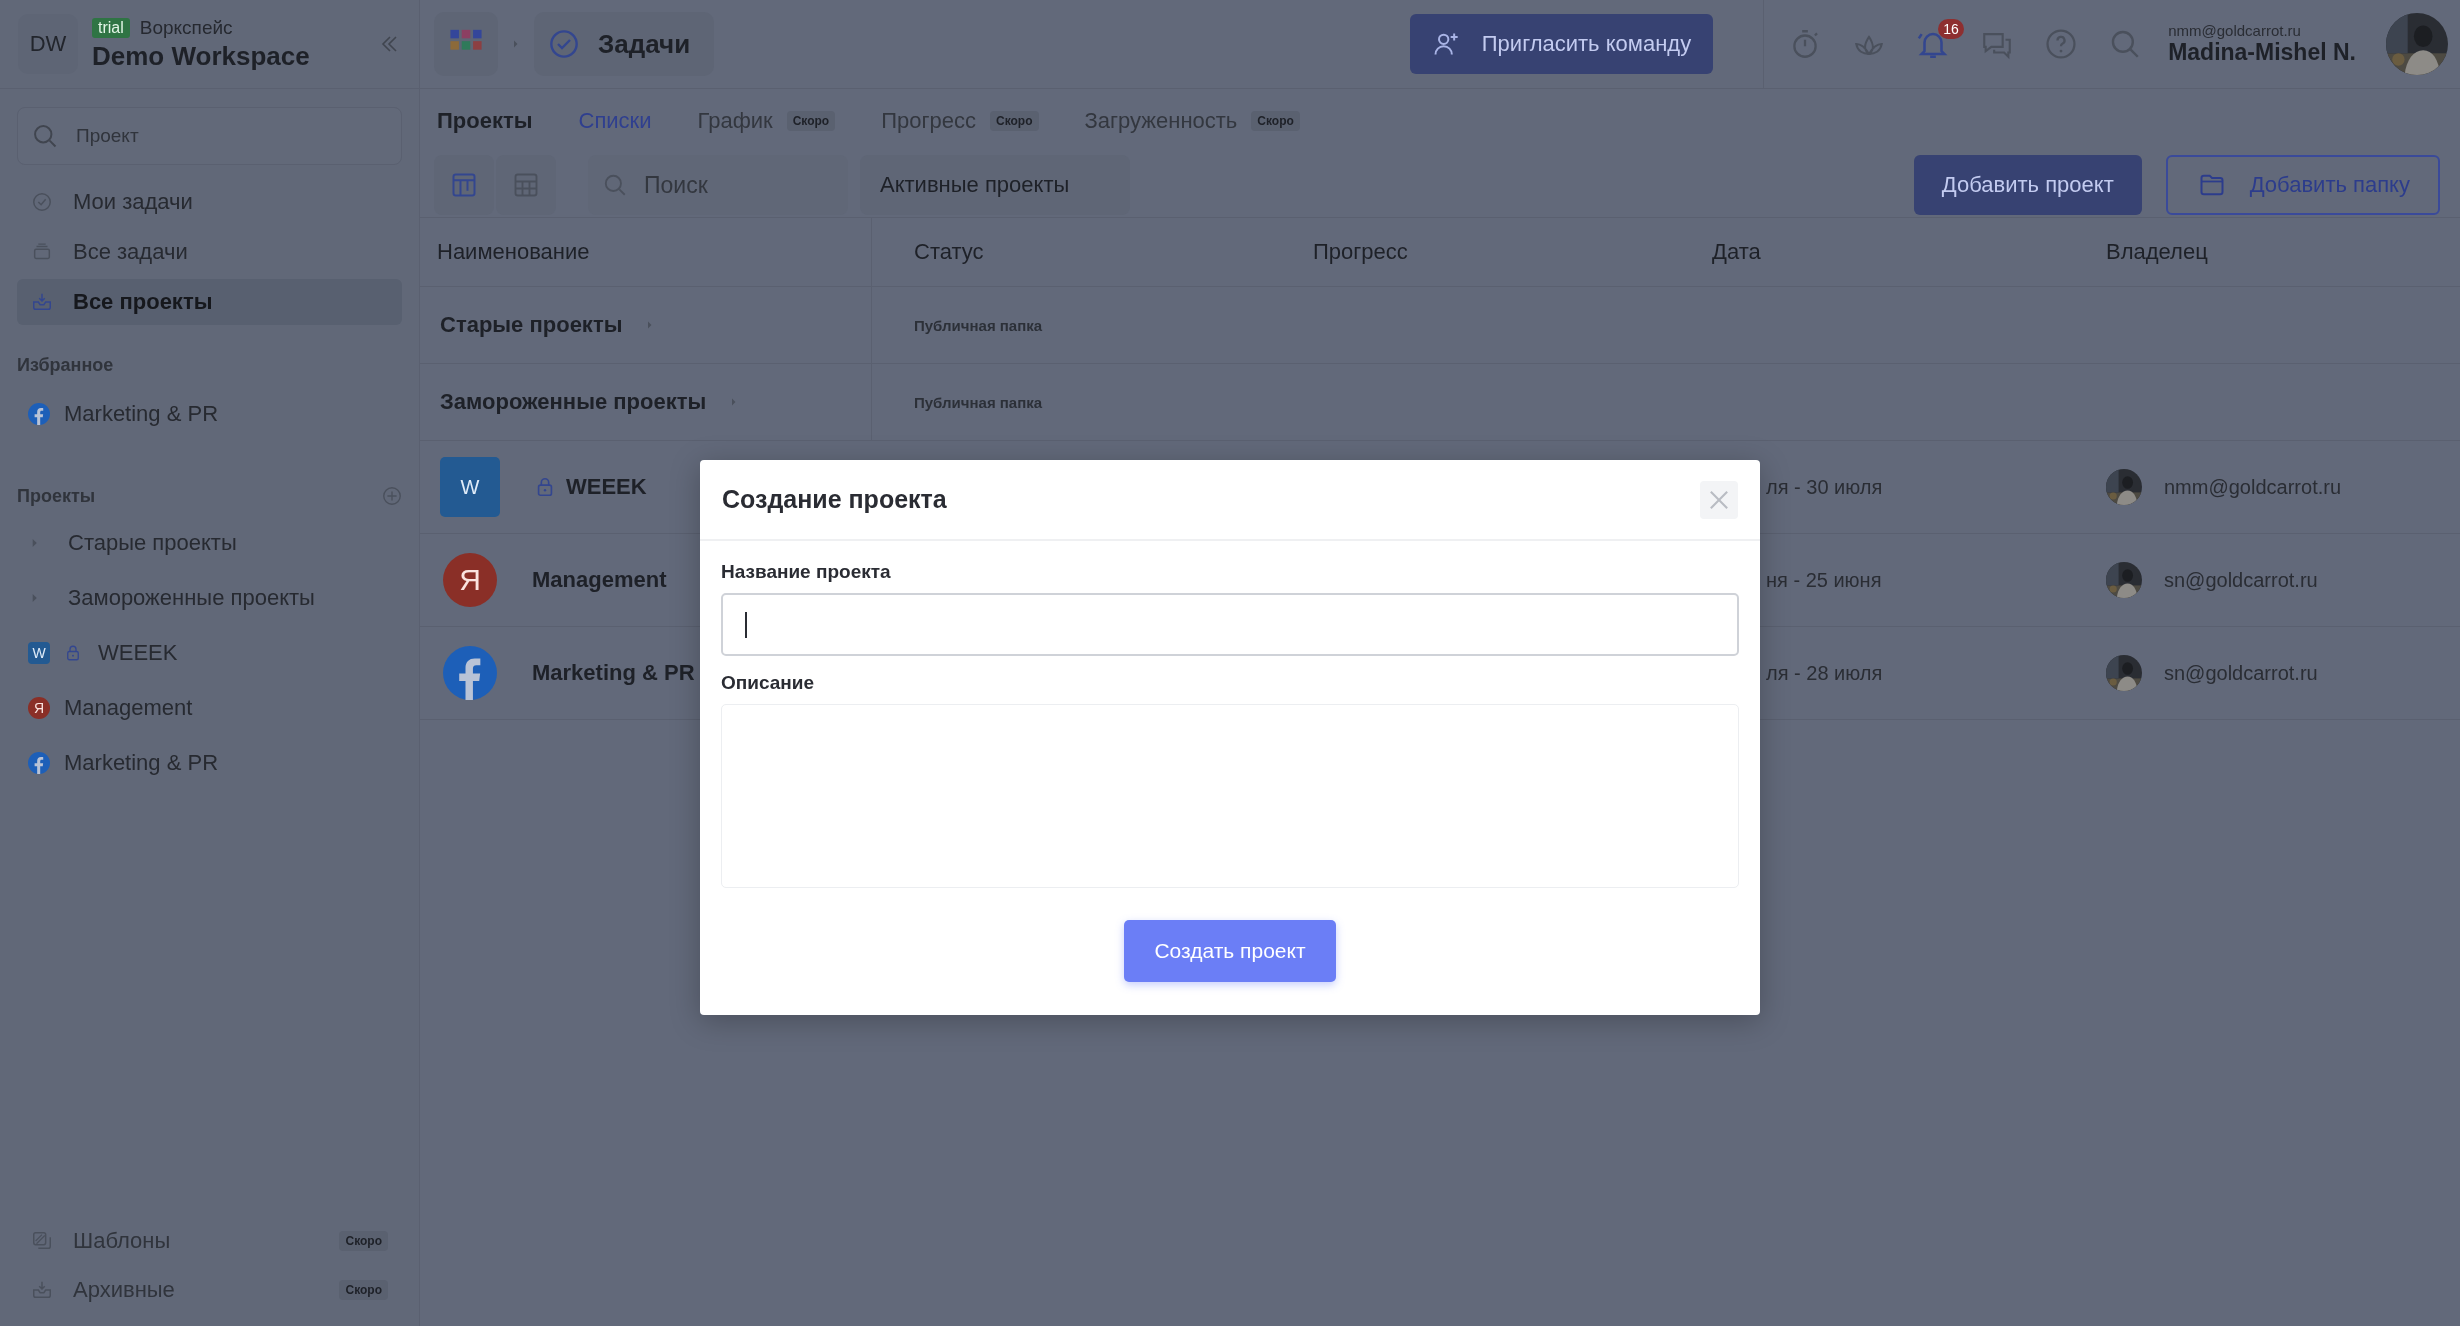 This screenshot has height=1326, width=2460. Describe the element at coordinates (768, 683) in the screenshot. I see `field-label: Описание` at that location.